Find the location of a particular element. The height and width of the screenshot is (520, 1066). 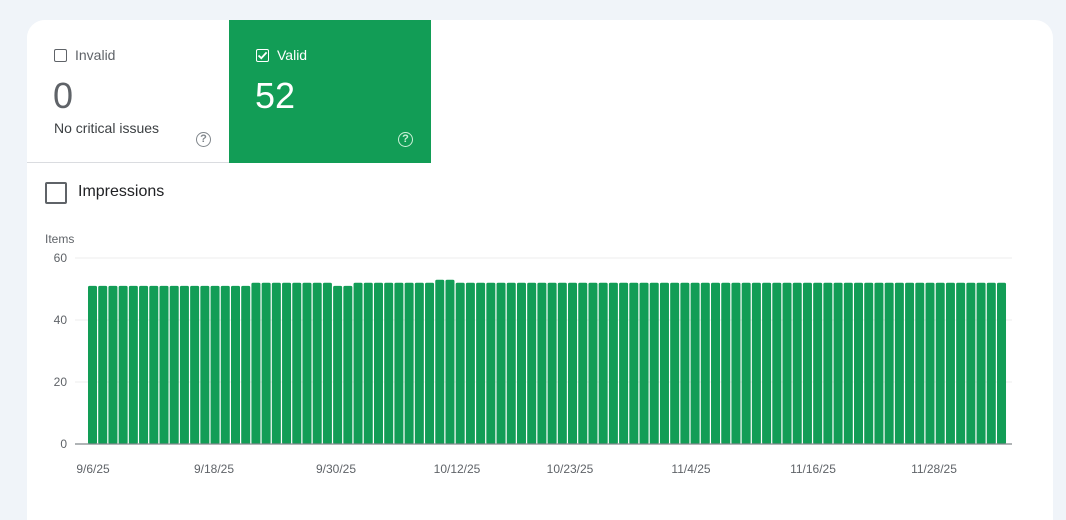

invalid-label: Invalid is located at coordinates (95, 55).